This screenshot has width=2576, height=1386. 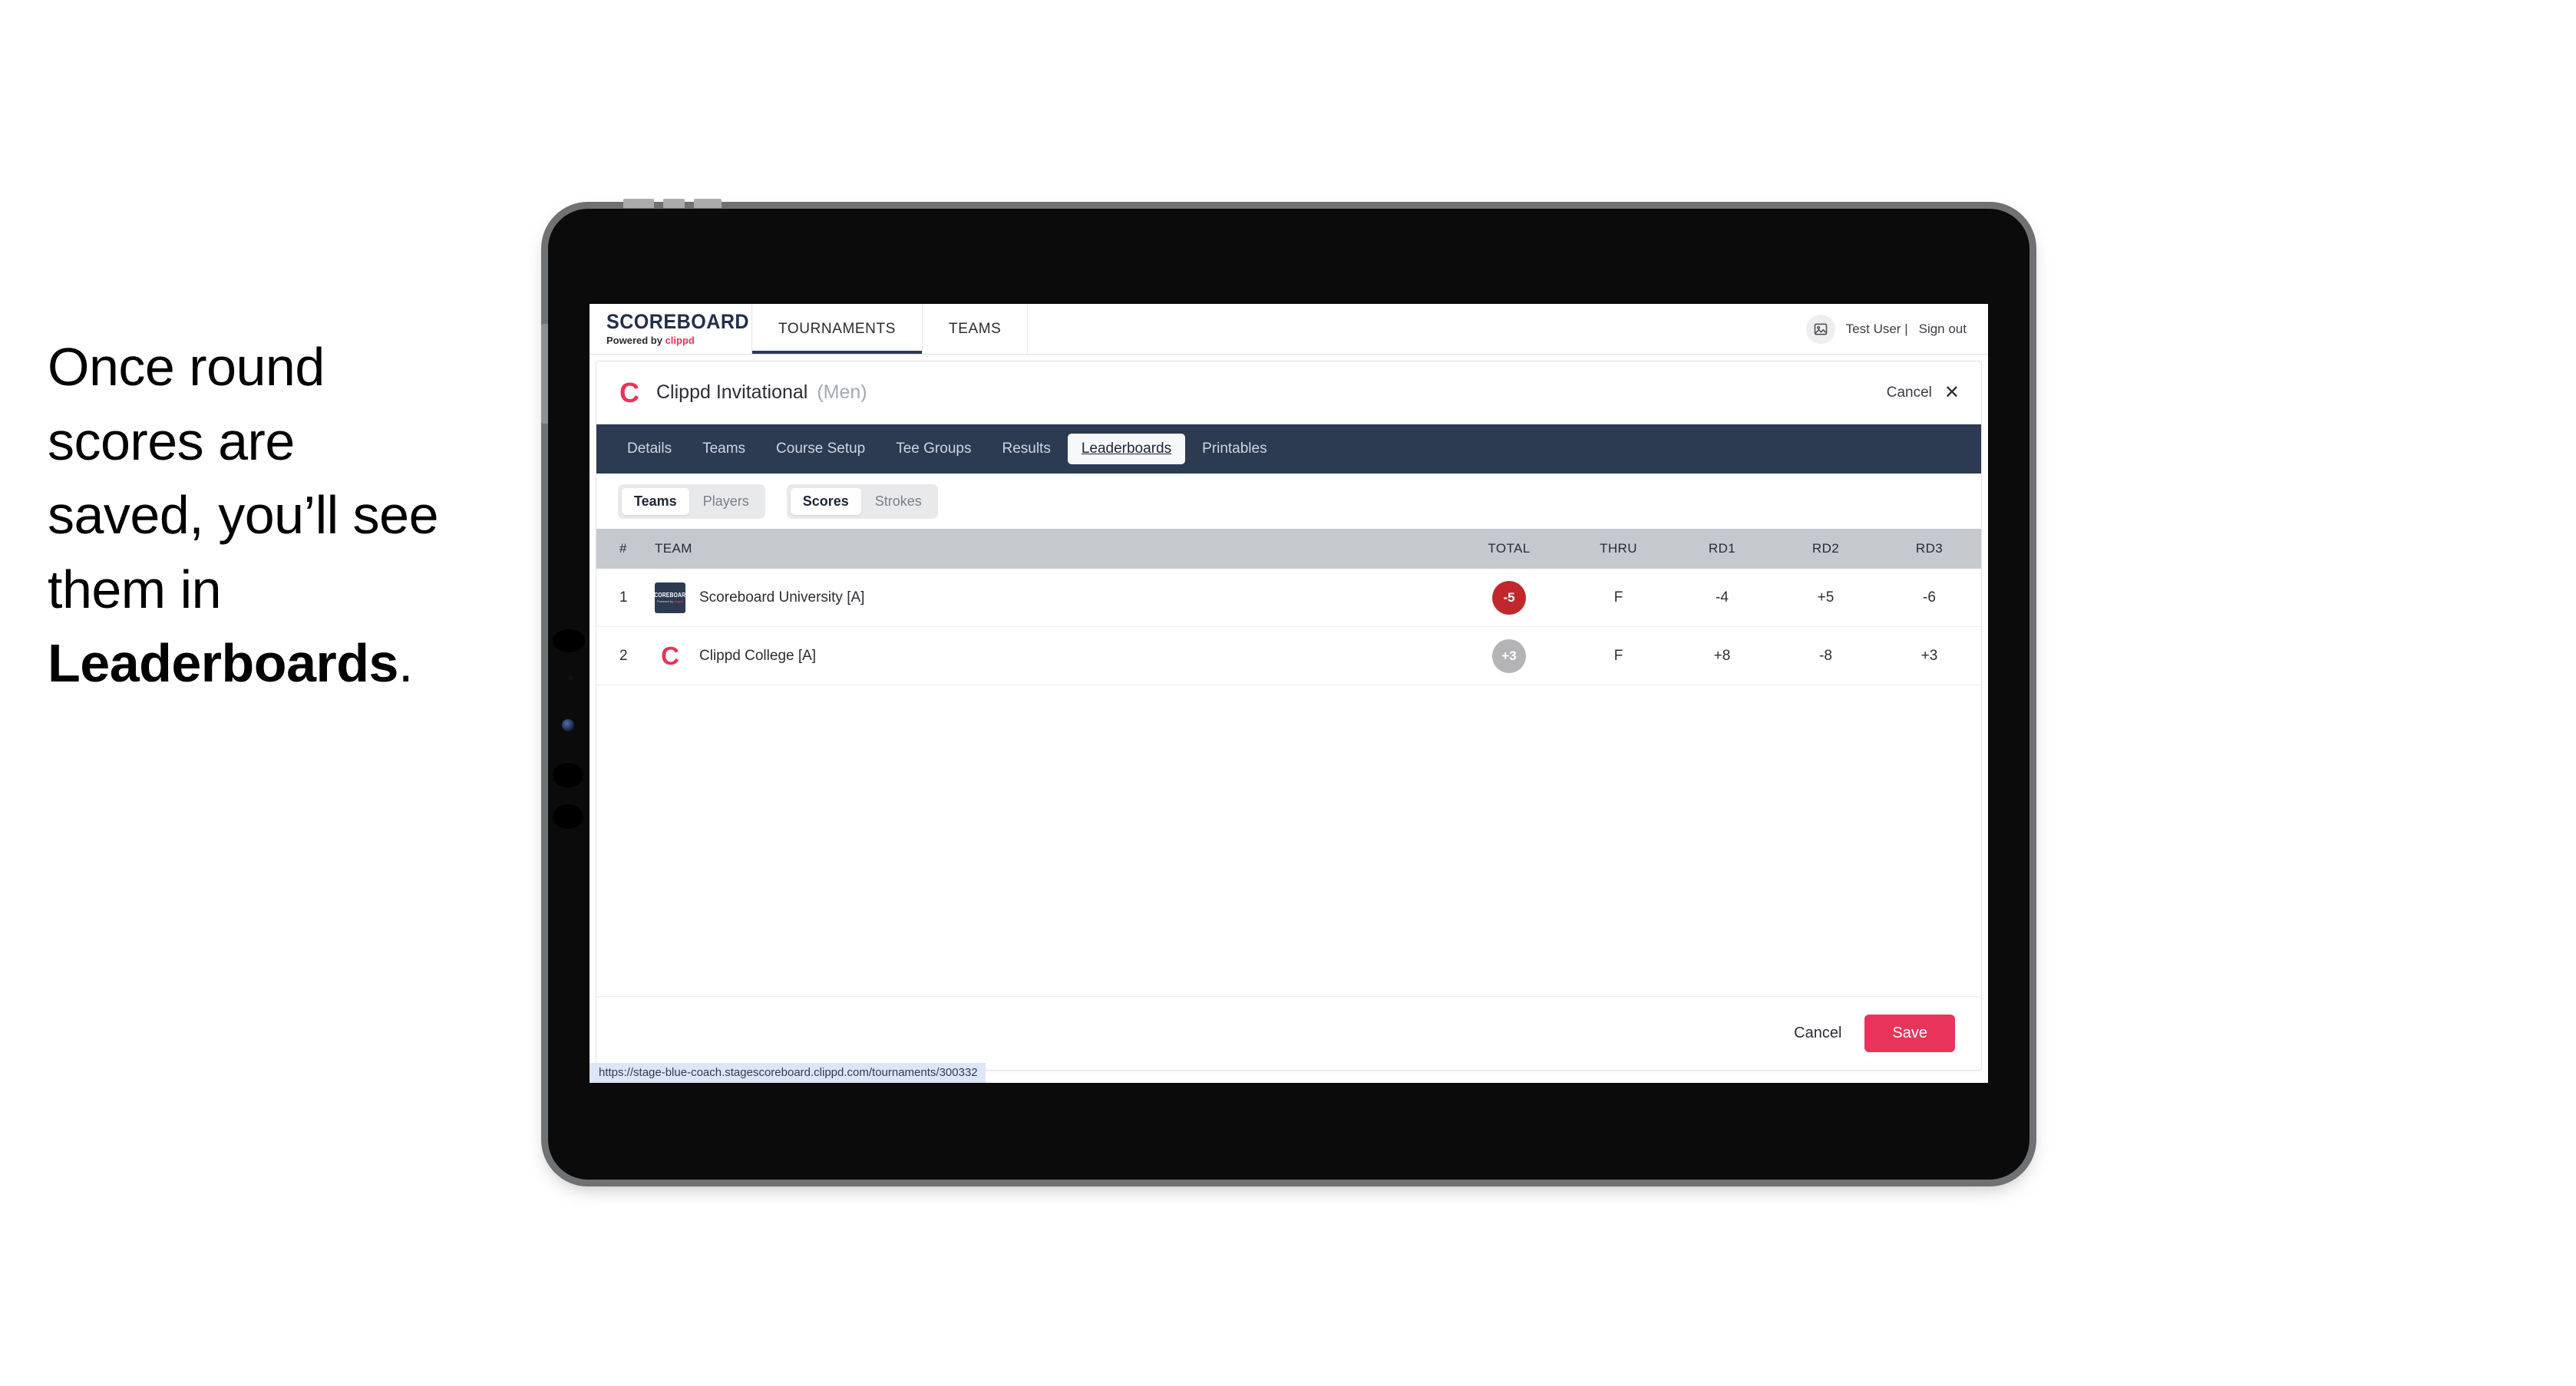 What do you see at coordinates (933, 449) in the screenshot?
I see `tab-tee-groups: Tee Groups` at bounding box center [933, 449].